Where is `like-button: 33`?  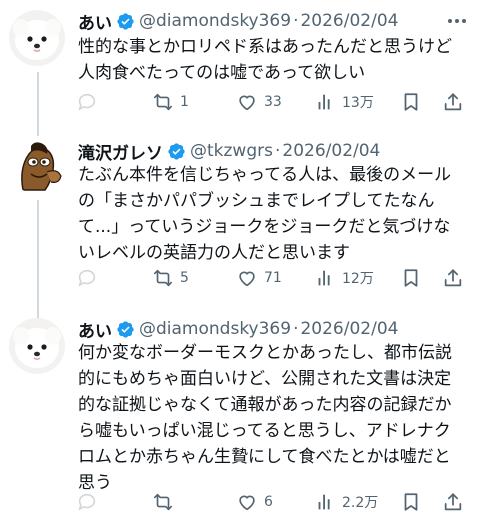
like-button: 33 is located at coordinates (259, 102).